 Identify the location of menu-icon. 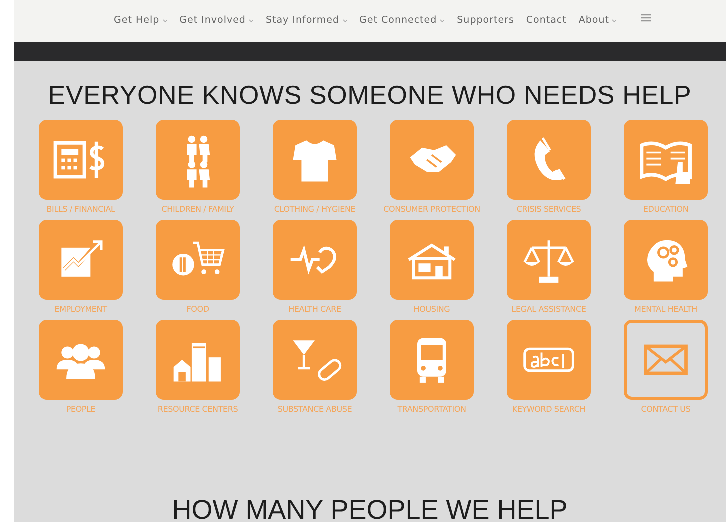
(646, 18).